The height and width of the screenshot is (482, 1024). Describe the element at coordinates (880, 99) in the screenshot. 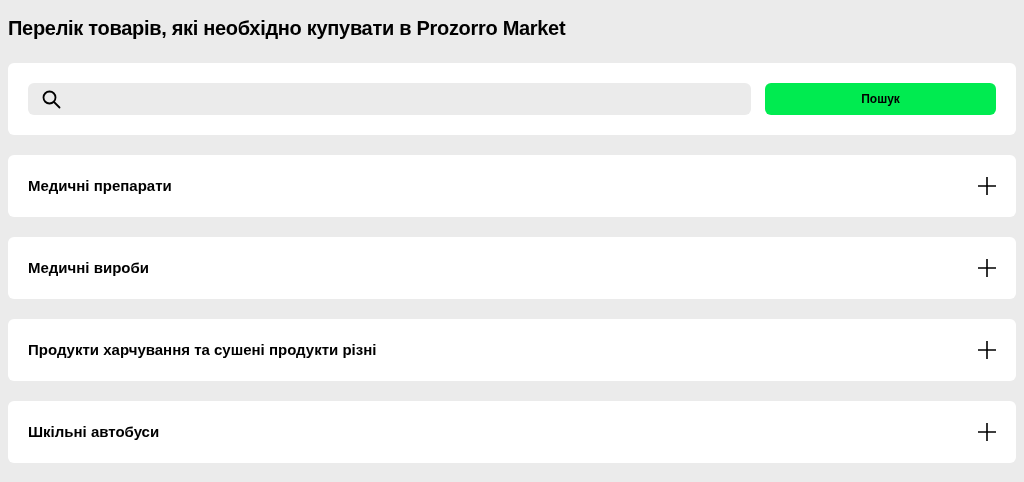

I see `search-button: Пошук` at that location.